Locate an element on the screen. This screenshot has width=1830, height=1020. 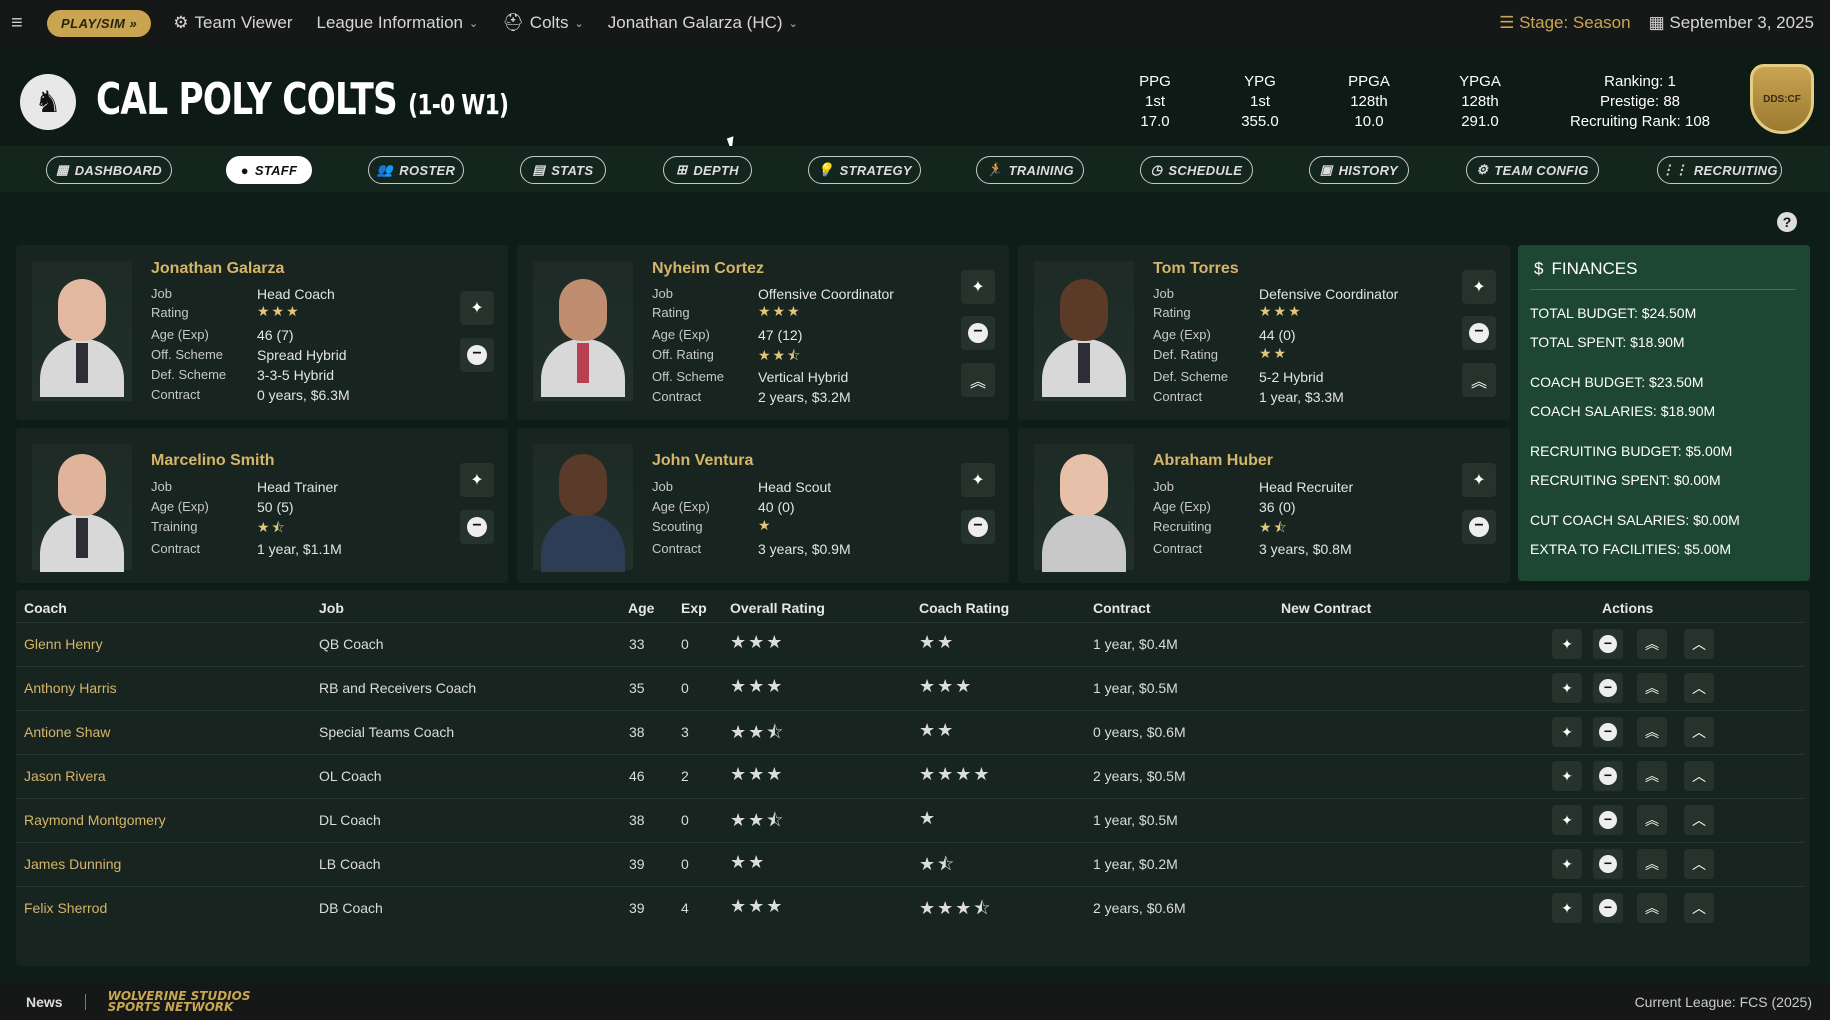
coach-name-cell: Antione Shaw is located at coordinates (67, 732).